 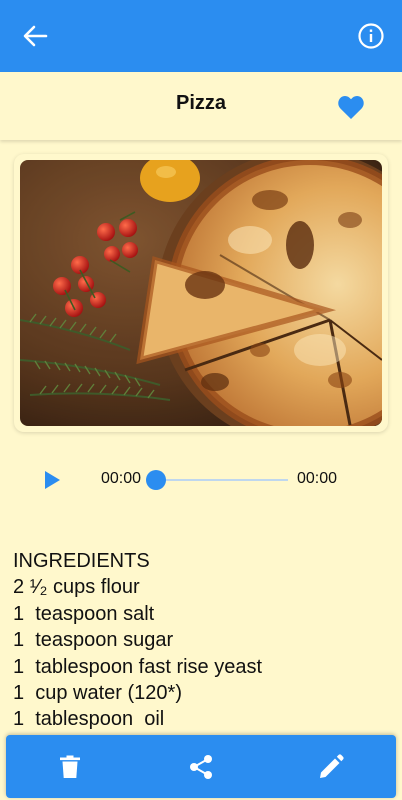 I want to click on share-button, so click(x=201, y=767).